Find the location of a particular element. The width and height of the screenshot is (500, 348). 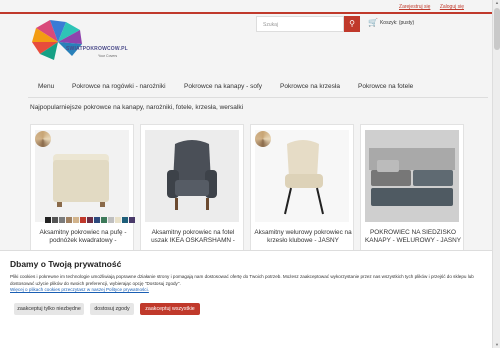

nav-item-sofa-covers: Pokrowce na kanapy - sofy is located at coordinates (223, 86).